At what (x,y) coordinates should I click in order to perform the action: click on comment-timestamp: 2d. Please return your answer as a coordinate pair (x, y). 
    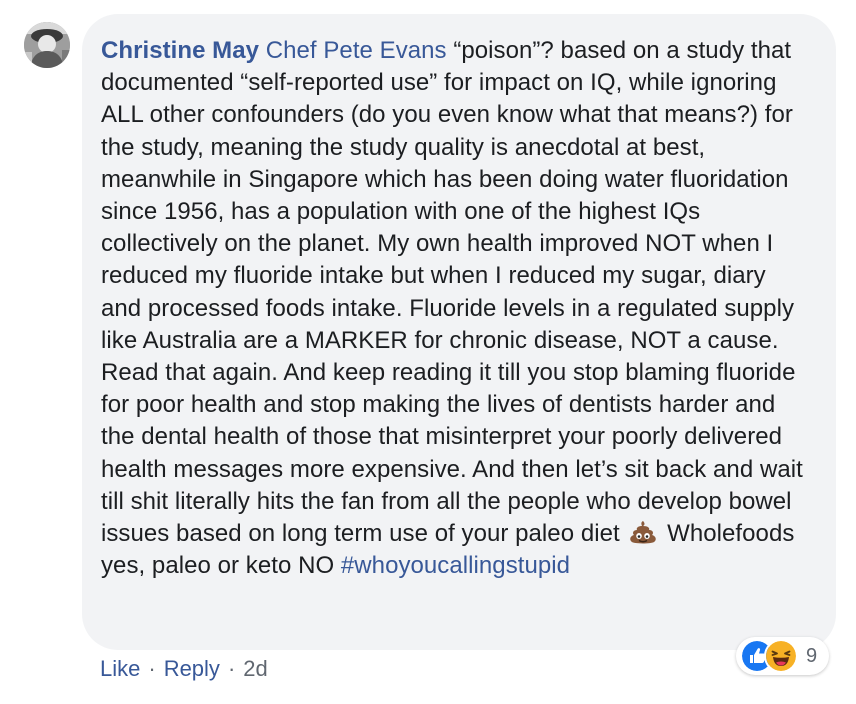
    Looking at the image, I should click on (255, 669).